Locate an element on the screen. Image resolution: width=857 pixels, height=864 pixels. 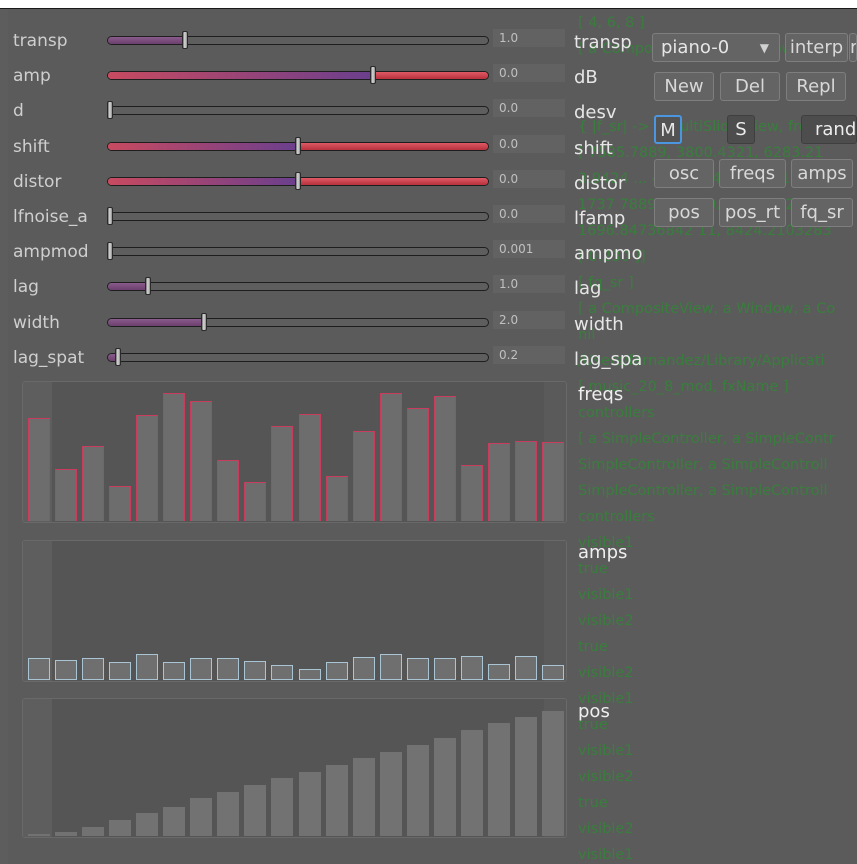
amps-button: amps is located at coordinates (822, 173).